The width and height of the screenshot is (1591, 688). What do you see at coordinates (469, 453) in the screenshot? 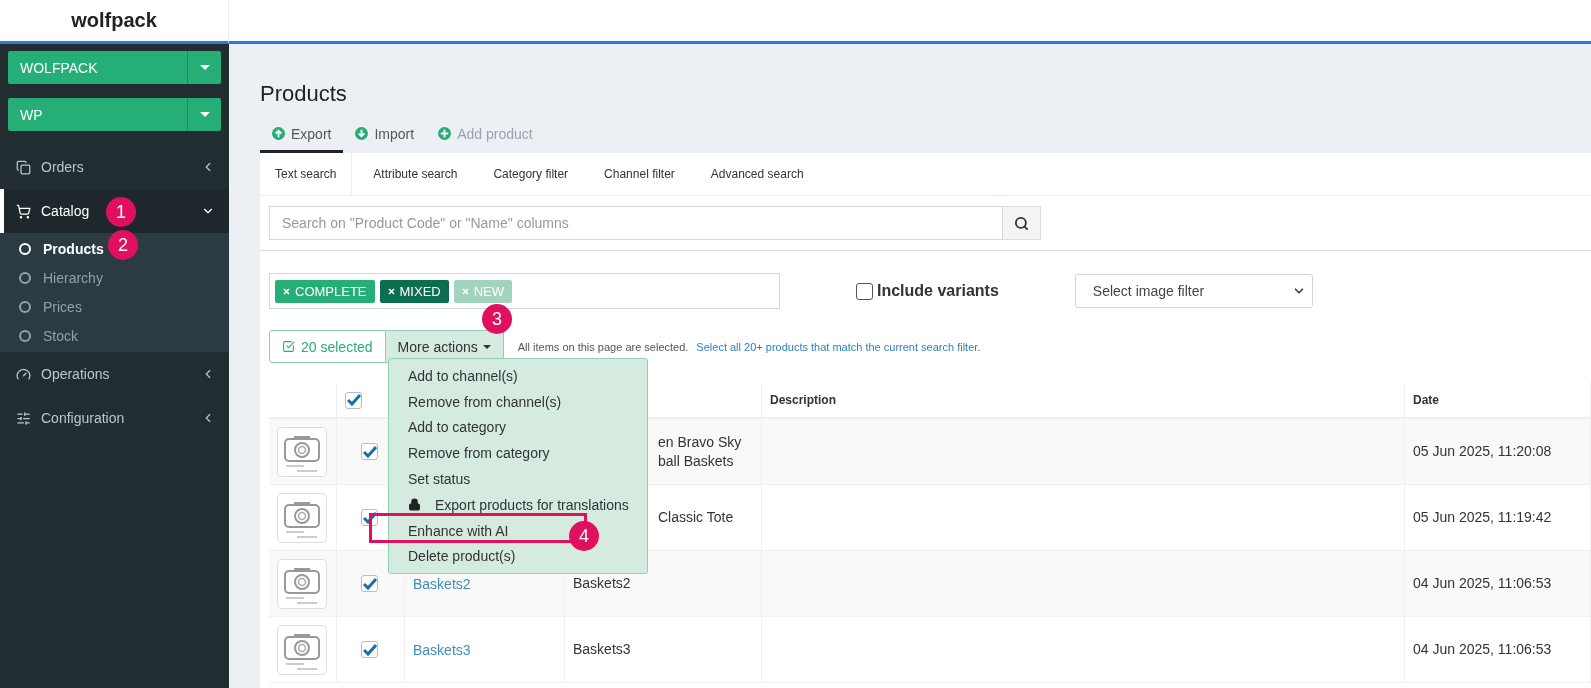
I see `menu-item: Remove from category` at bounding box center [469, 453].